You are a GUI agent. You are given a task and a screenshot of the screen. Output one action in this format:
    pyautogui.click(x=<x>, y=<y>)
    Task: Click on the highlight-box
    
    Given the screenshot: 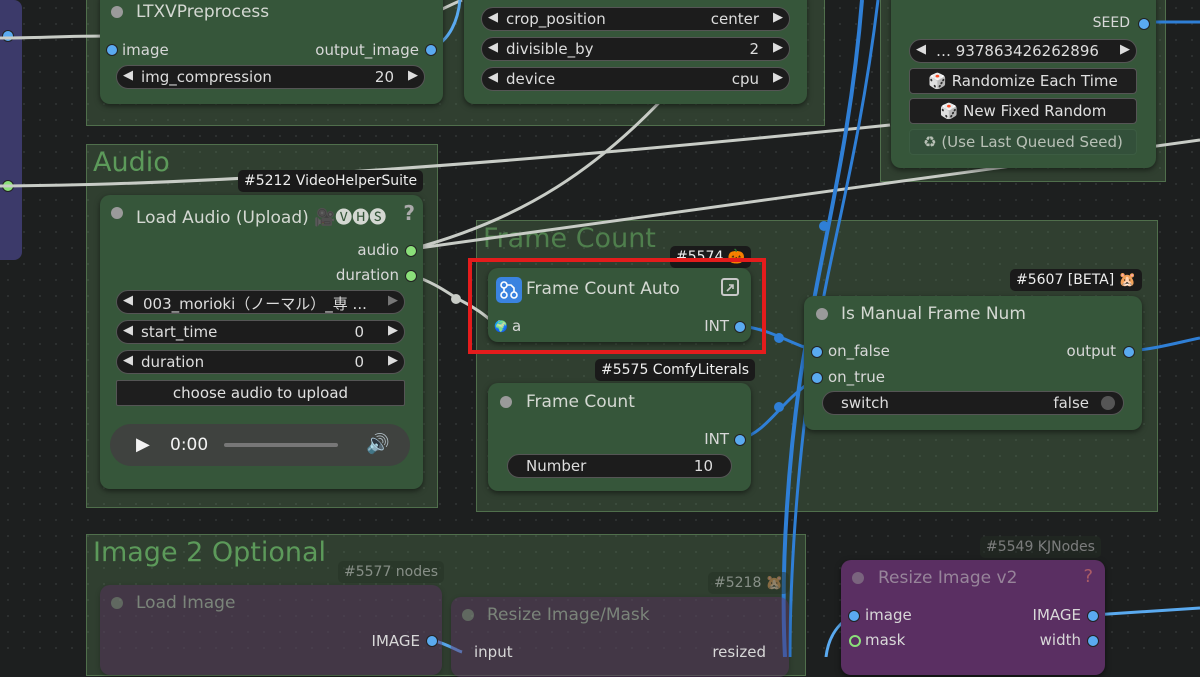 What is the action you would take?
    pyautogui.click(x=617, y=306)
    